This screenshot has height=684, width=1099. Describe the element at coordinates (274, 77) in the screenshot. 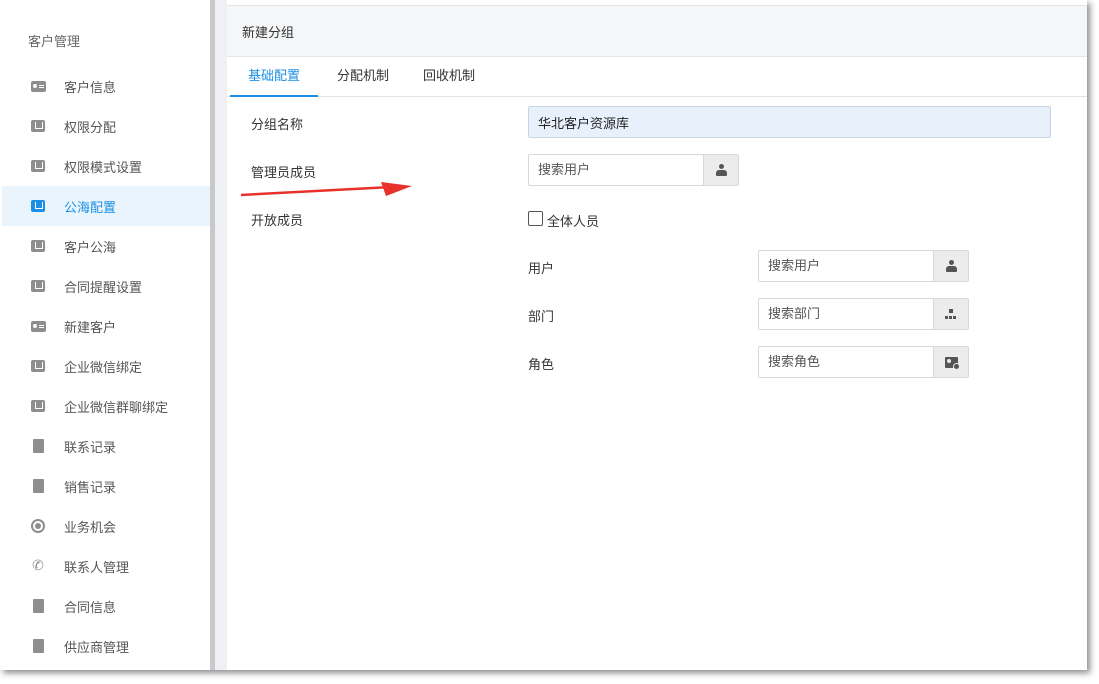

I see `tab-basic-config: 基础配置` at that location.